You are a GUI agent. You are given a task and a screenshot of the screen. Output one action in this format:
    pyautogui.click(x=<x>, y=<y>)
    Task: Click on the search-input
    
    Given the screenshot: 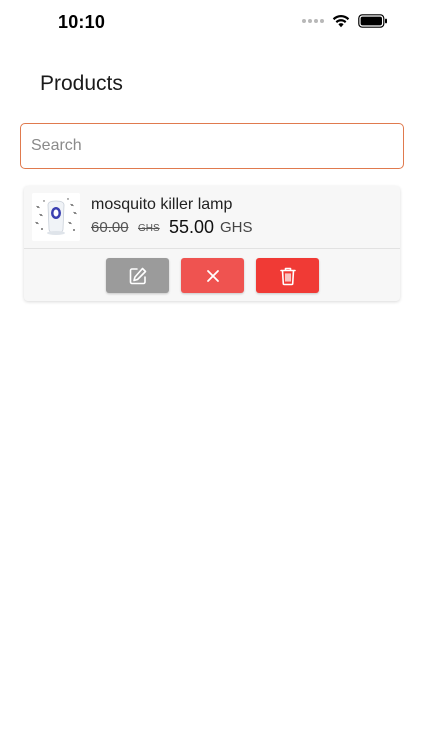 What is the action you would take?
    pyautogui.click(x=212, y=146)
    